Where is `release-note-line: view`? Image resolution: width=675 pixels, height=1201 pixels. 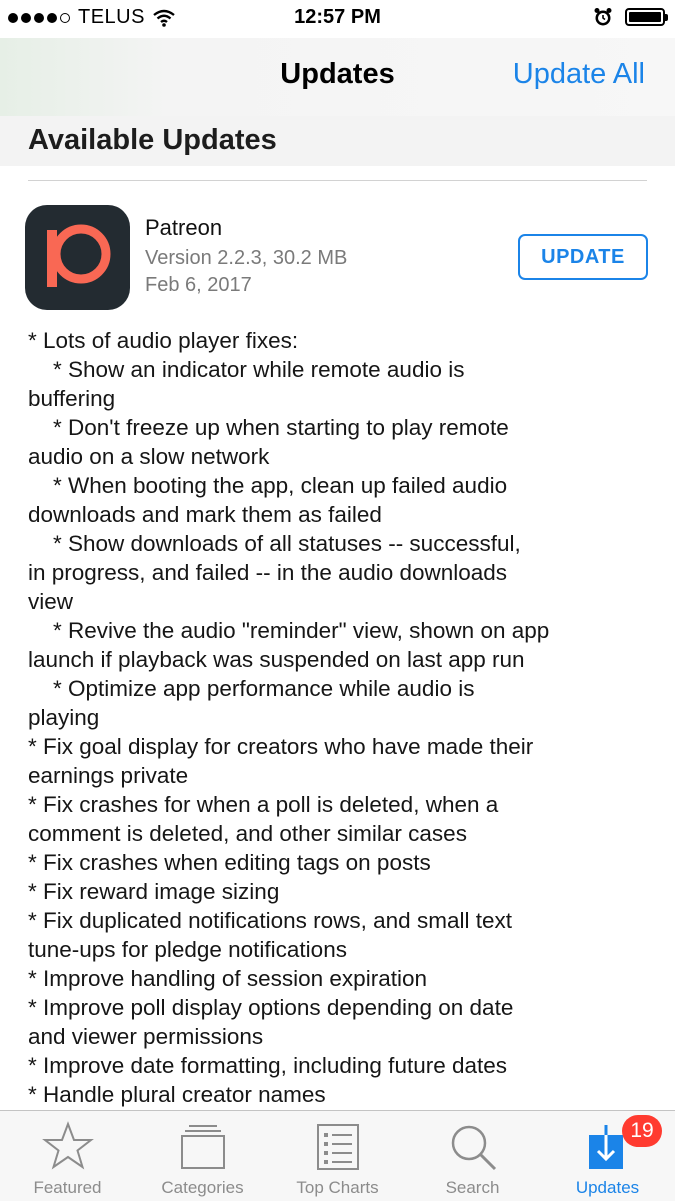 release-note-line: view is located at coordinates (51, 601).